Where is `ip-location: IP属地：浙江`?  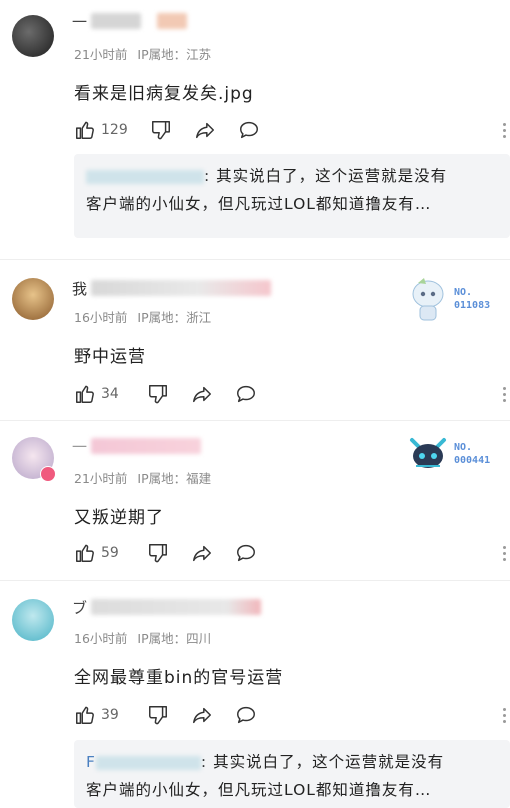
ip-location: IP属地：浙江 is located at coordinates (174, 317).